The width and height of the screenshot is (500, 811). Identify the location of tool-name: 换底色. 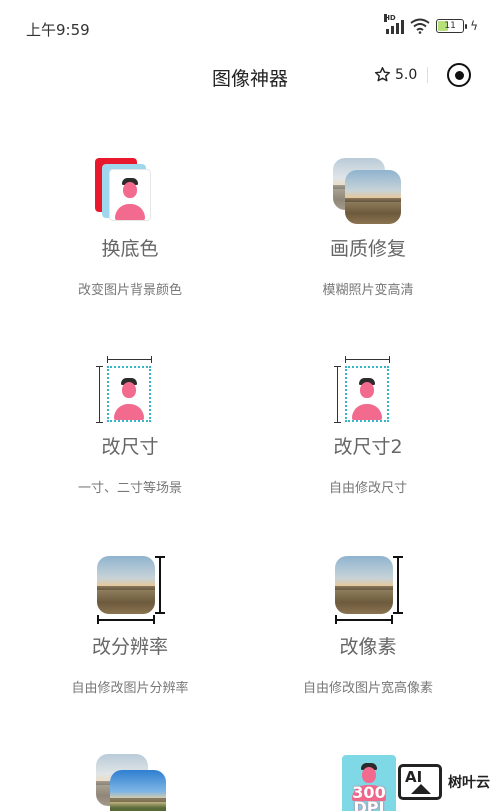
(130, 249).